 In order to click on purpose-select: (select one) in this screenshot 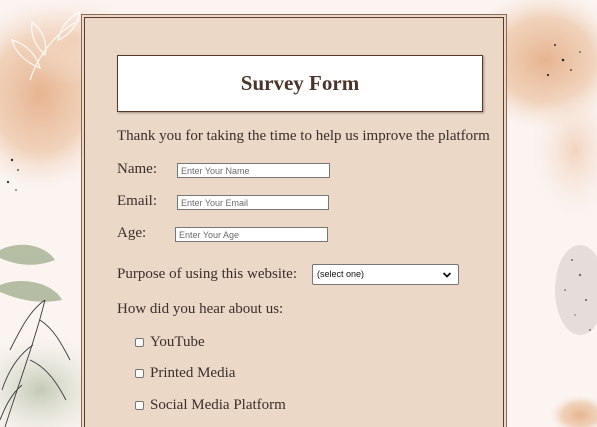, I will do `click(385, 274)`.